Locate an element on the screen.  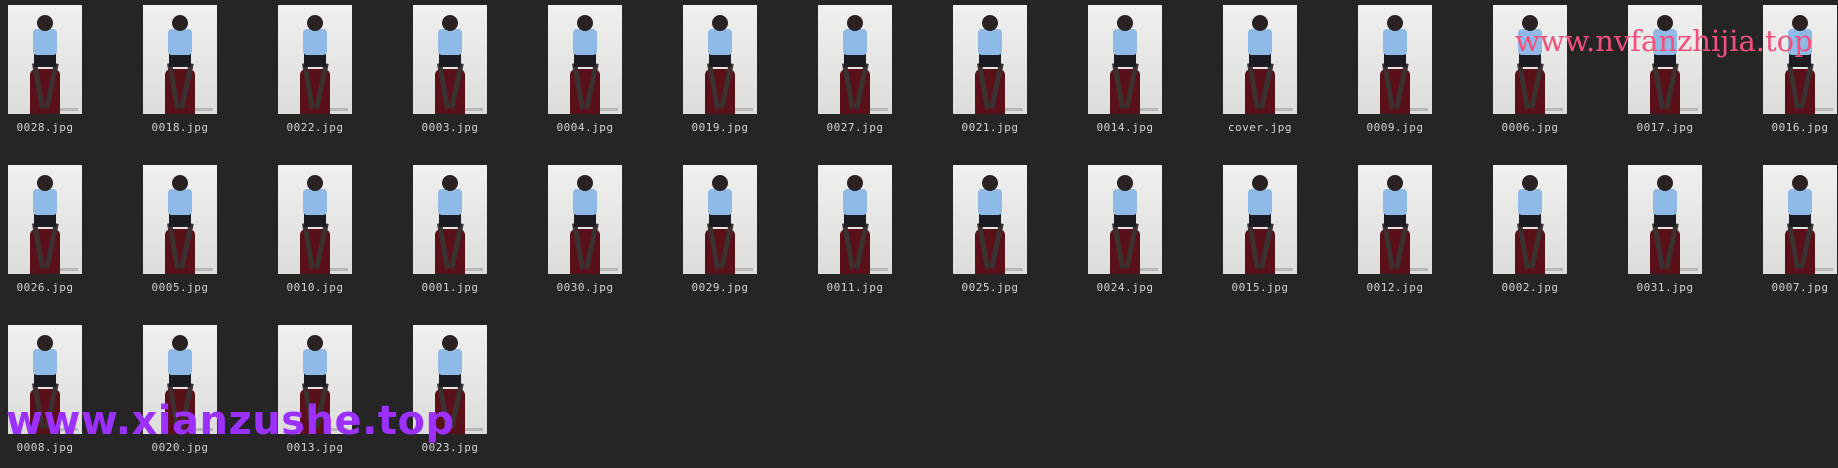
file-item: 0012.jpg is located at coordinates (1405, 234).